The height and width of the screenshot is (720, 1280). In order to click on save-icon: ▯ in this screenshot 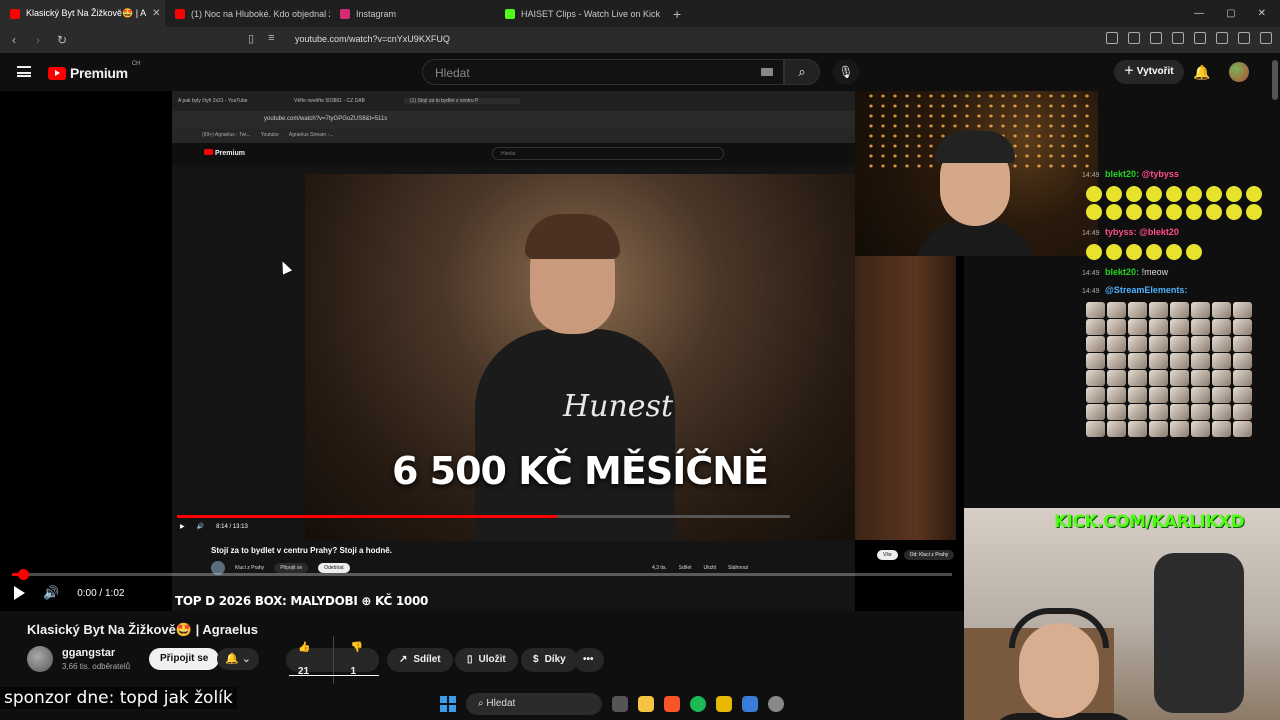, I will do `click(470, 659)`.